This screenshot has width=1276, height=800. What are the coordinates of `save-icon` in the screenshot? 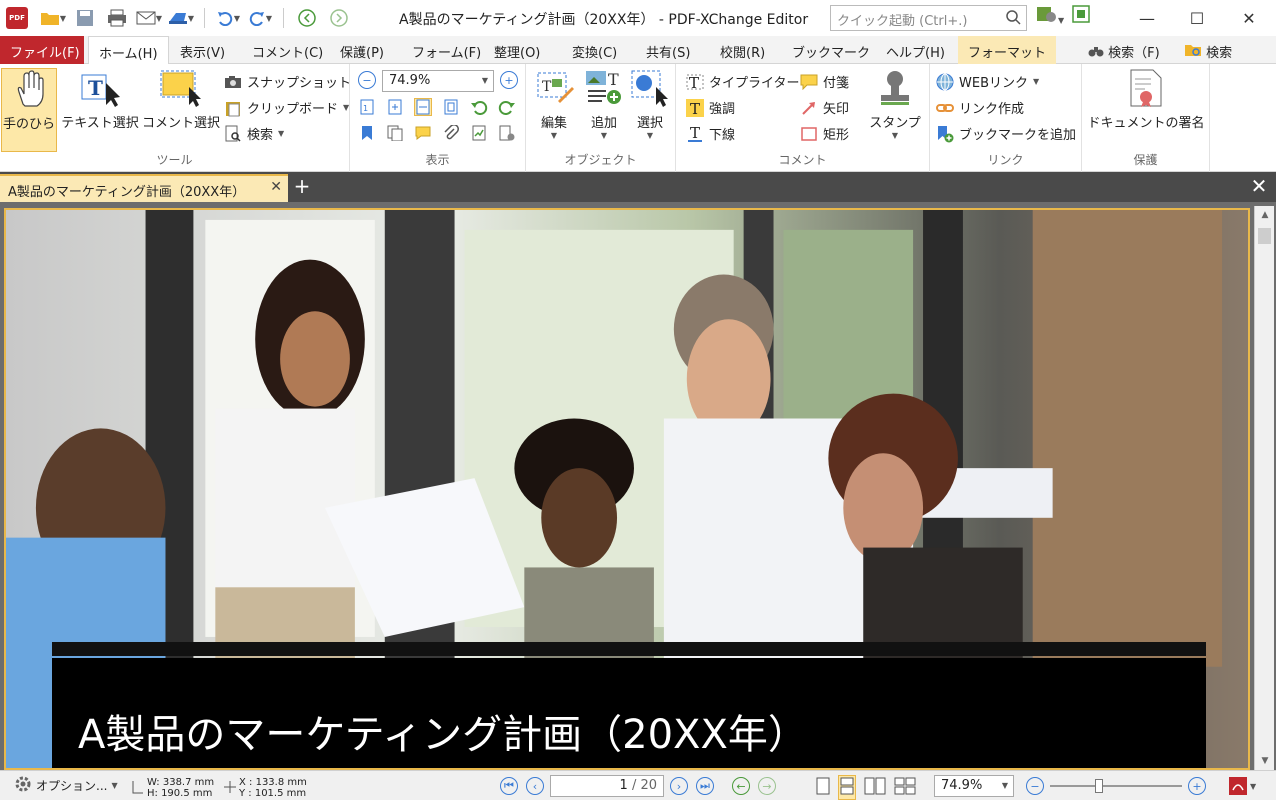 It's located at (85, 18).